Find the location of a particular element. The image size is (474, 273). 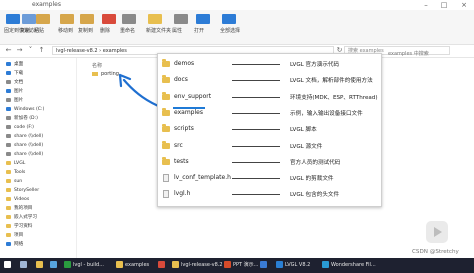

play-button is located at coordinates (437, 232).